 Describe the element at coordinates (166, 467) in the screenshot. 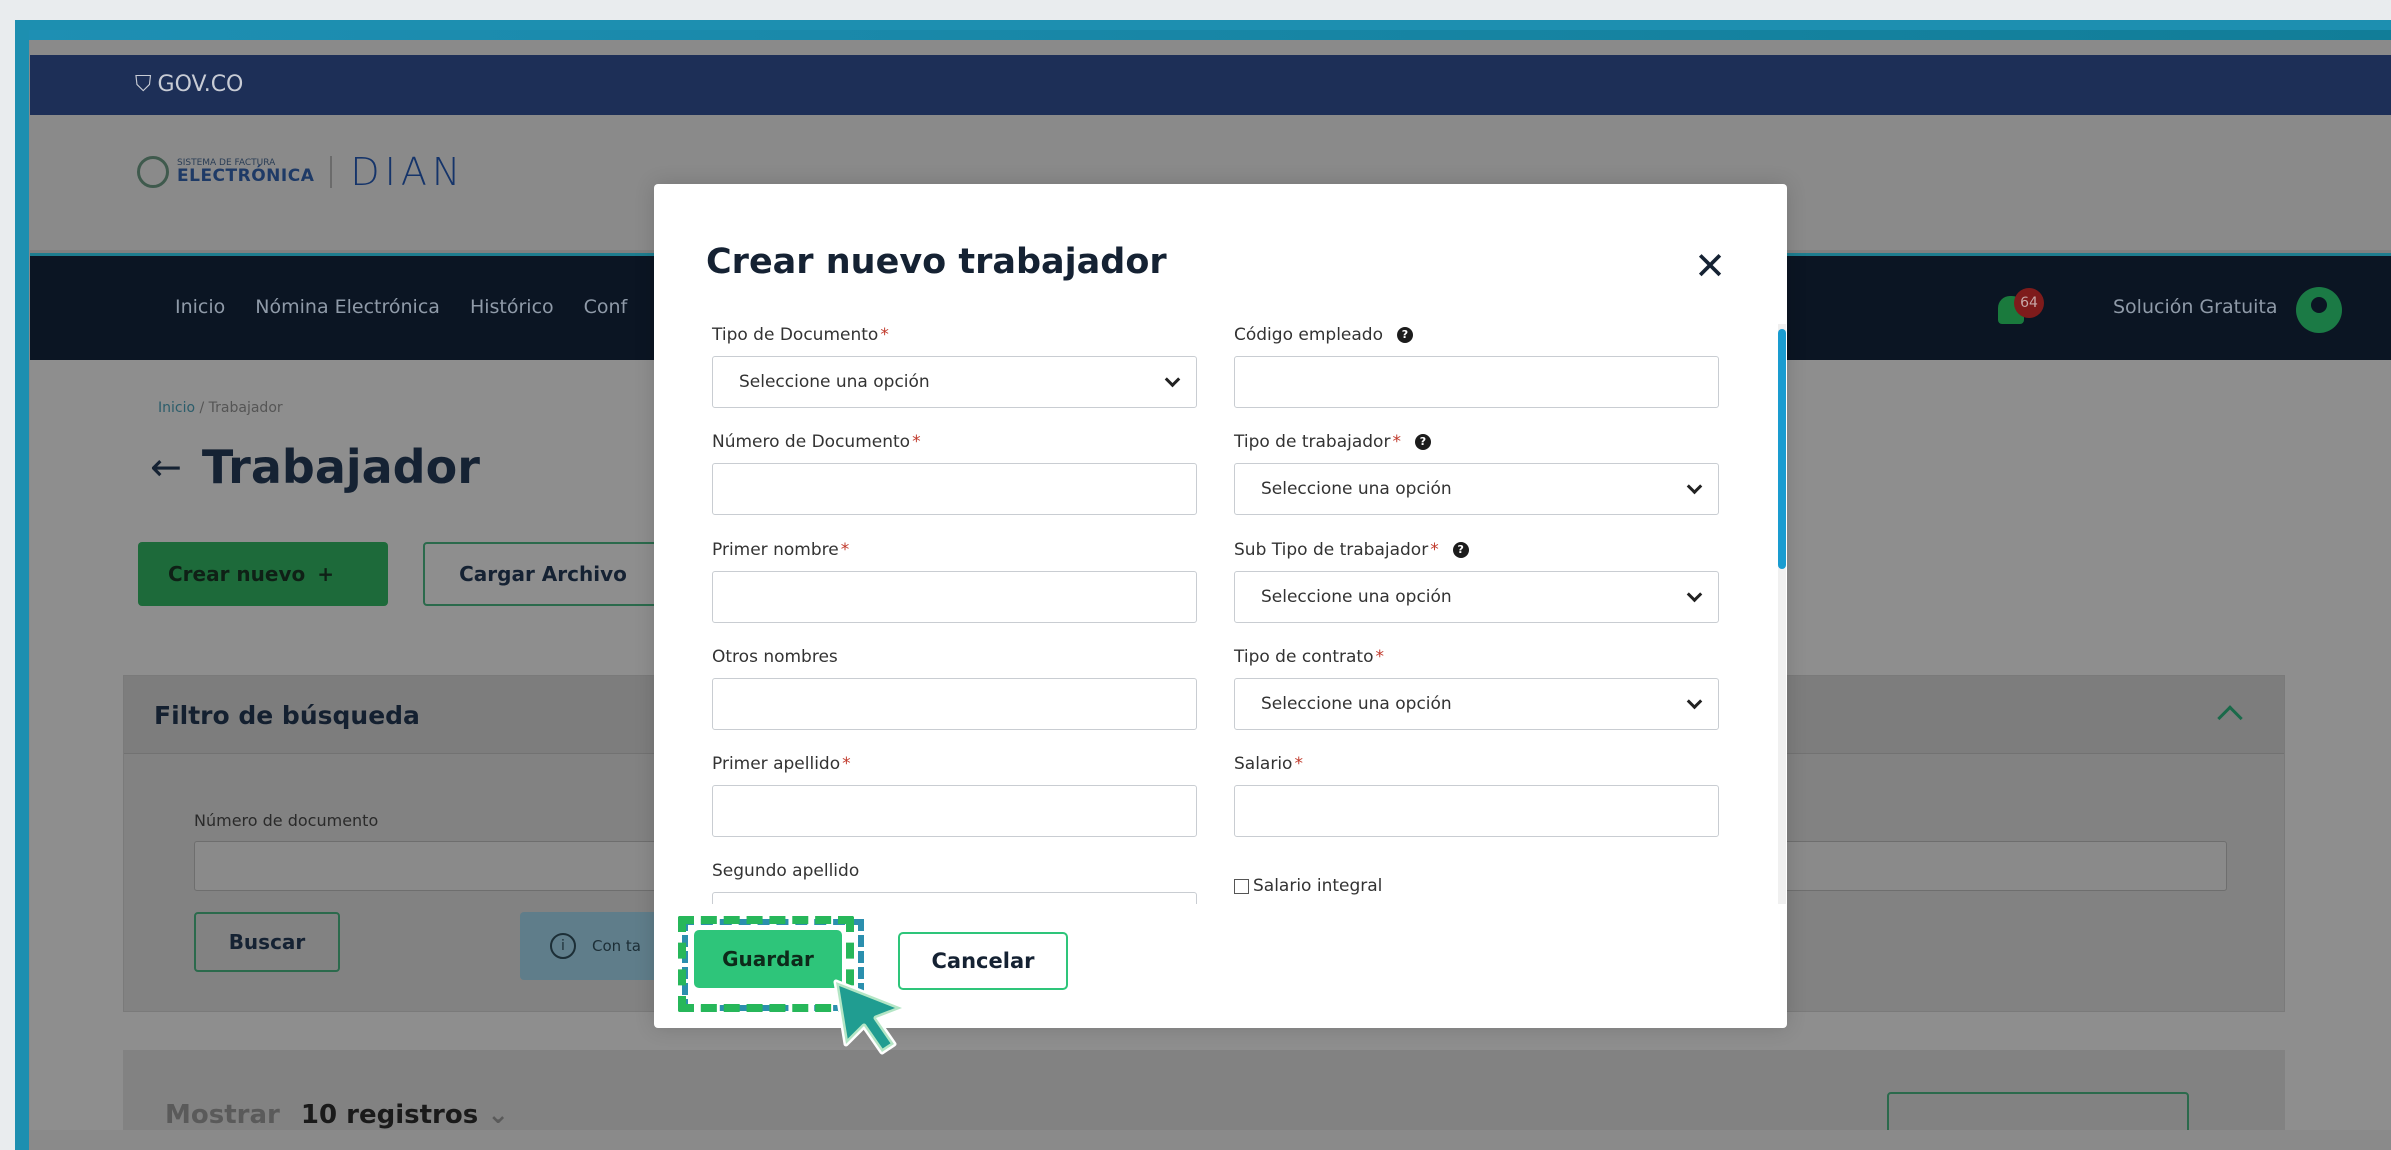

I see `back-arrow-icon: ←` at that location.